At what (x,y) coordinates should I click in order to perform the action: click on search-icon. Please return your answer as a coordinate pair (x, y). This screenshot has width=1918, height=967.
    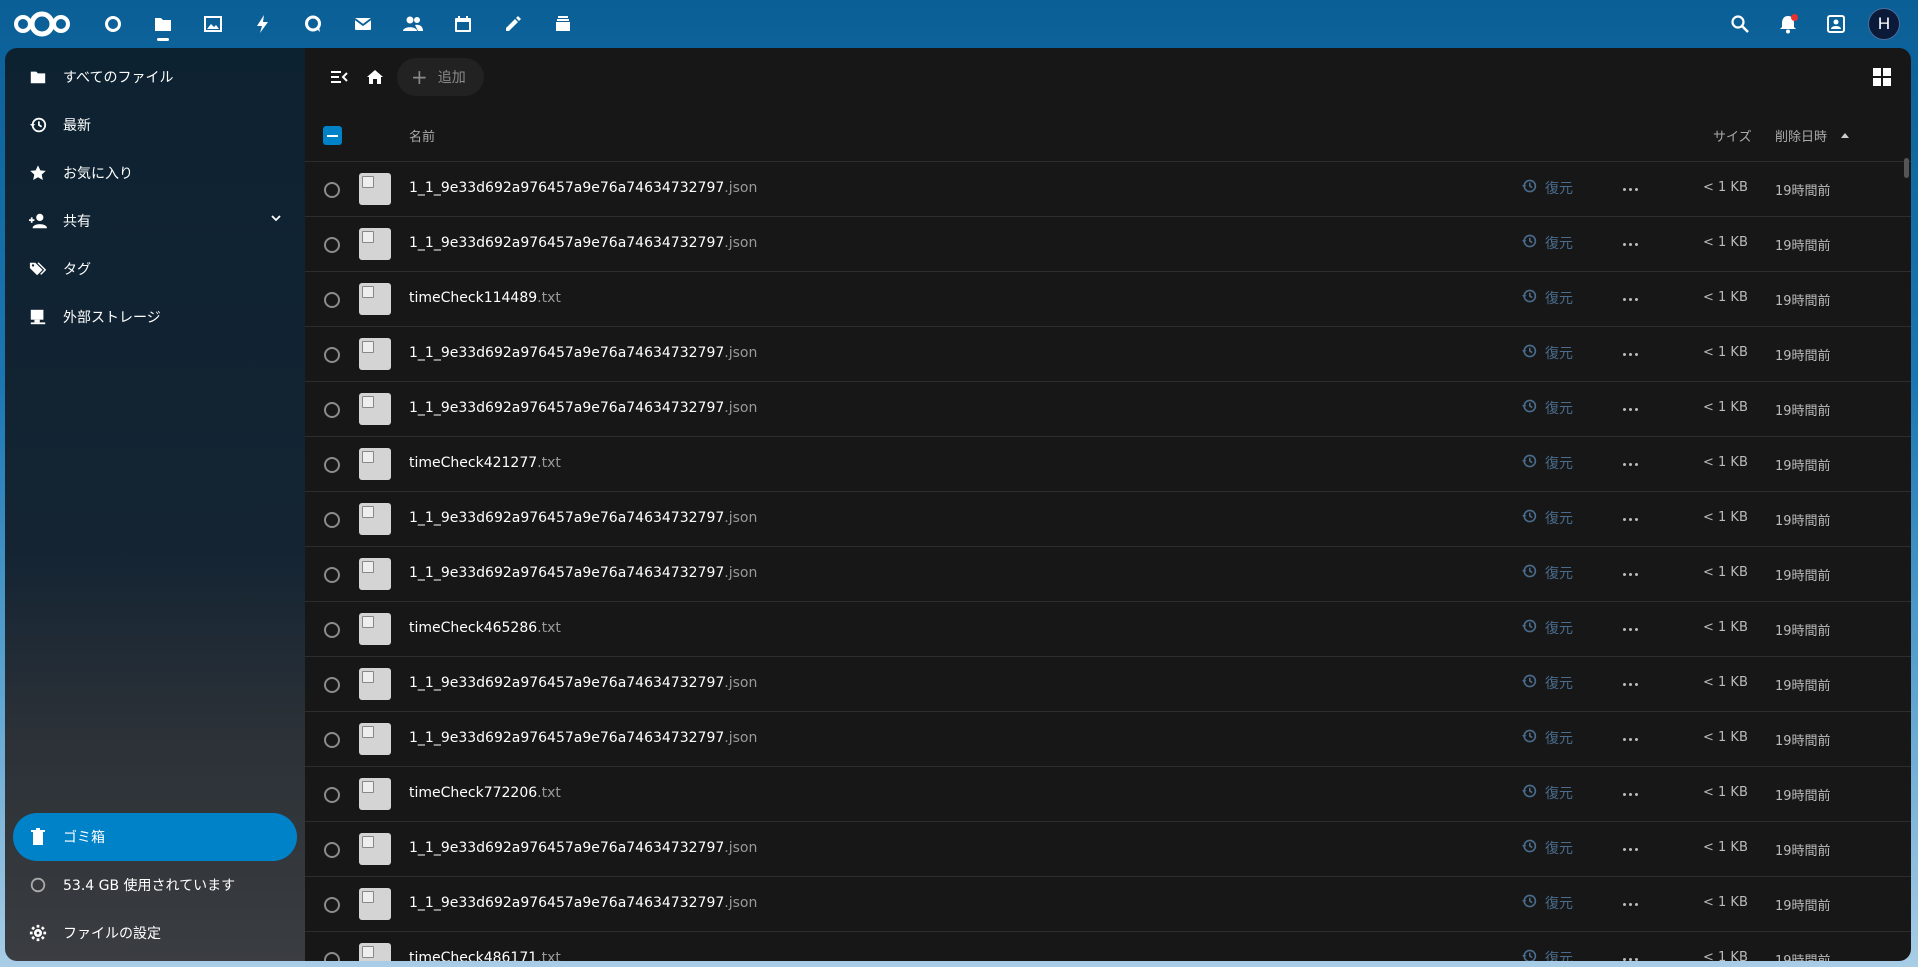
    Looking at the image, I should click on (1740, 24).